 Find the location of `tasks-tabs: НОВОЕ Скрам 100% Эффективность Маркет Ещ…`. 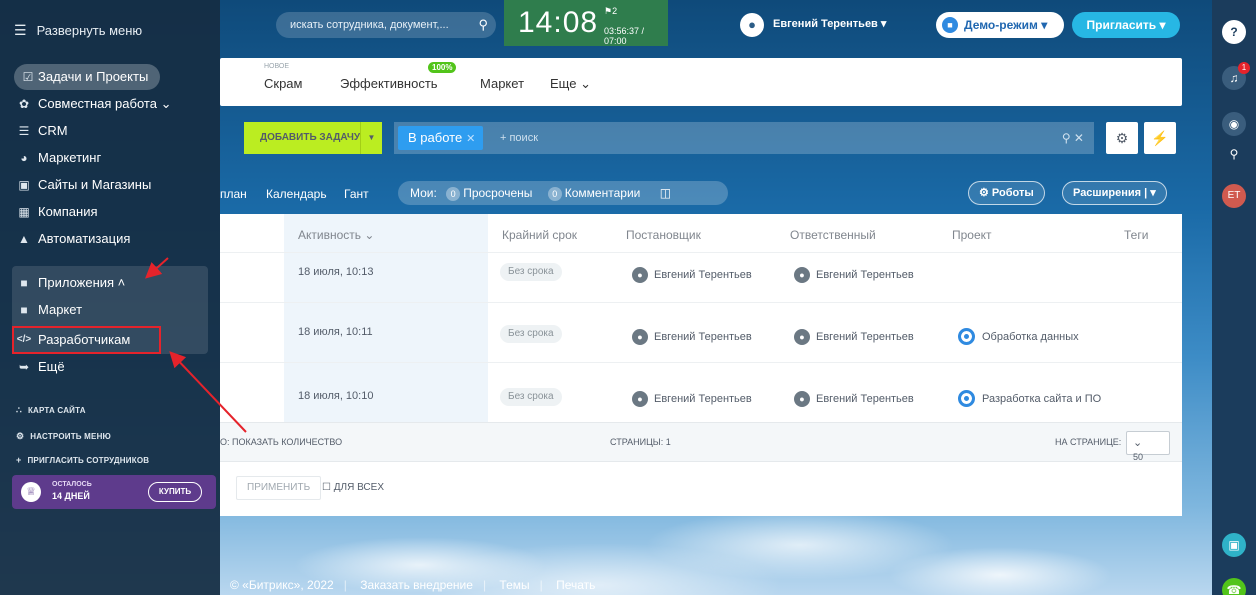

tasks-tabs: НОВОЕ Скрам 100% Эффективность Маркет Ещ… is located at coordinates (701, 82).